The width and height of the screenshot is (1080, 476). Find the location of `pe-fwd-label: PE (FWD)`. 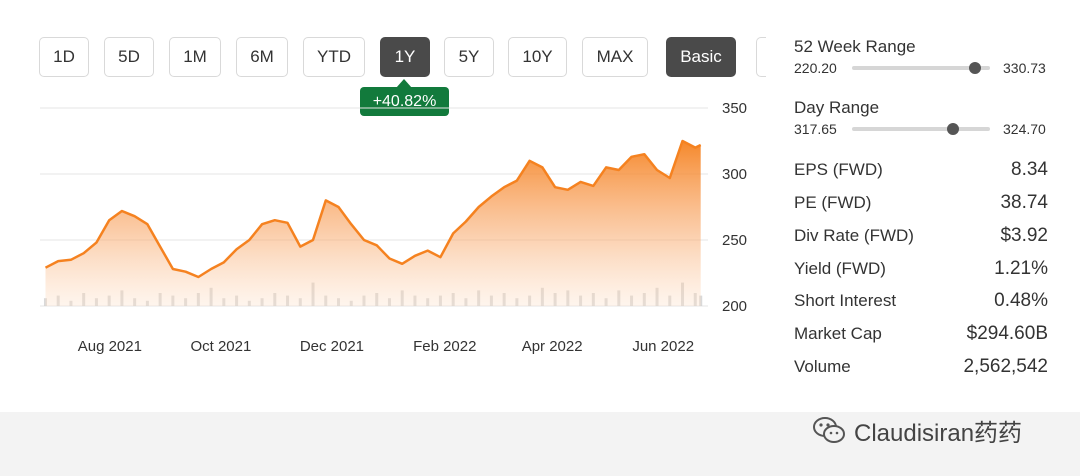

pe-fwd-label: PE (FWD) is located at coordinates (833, 202).